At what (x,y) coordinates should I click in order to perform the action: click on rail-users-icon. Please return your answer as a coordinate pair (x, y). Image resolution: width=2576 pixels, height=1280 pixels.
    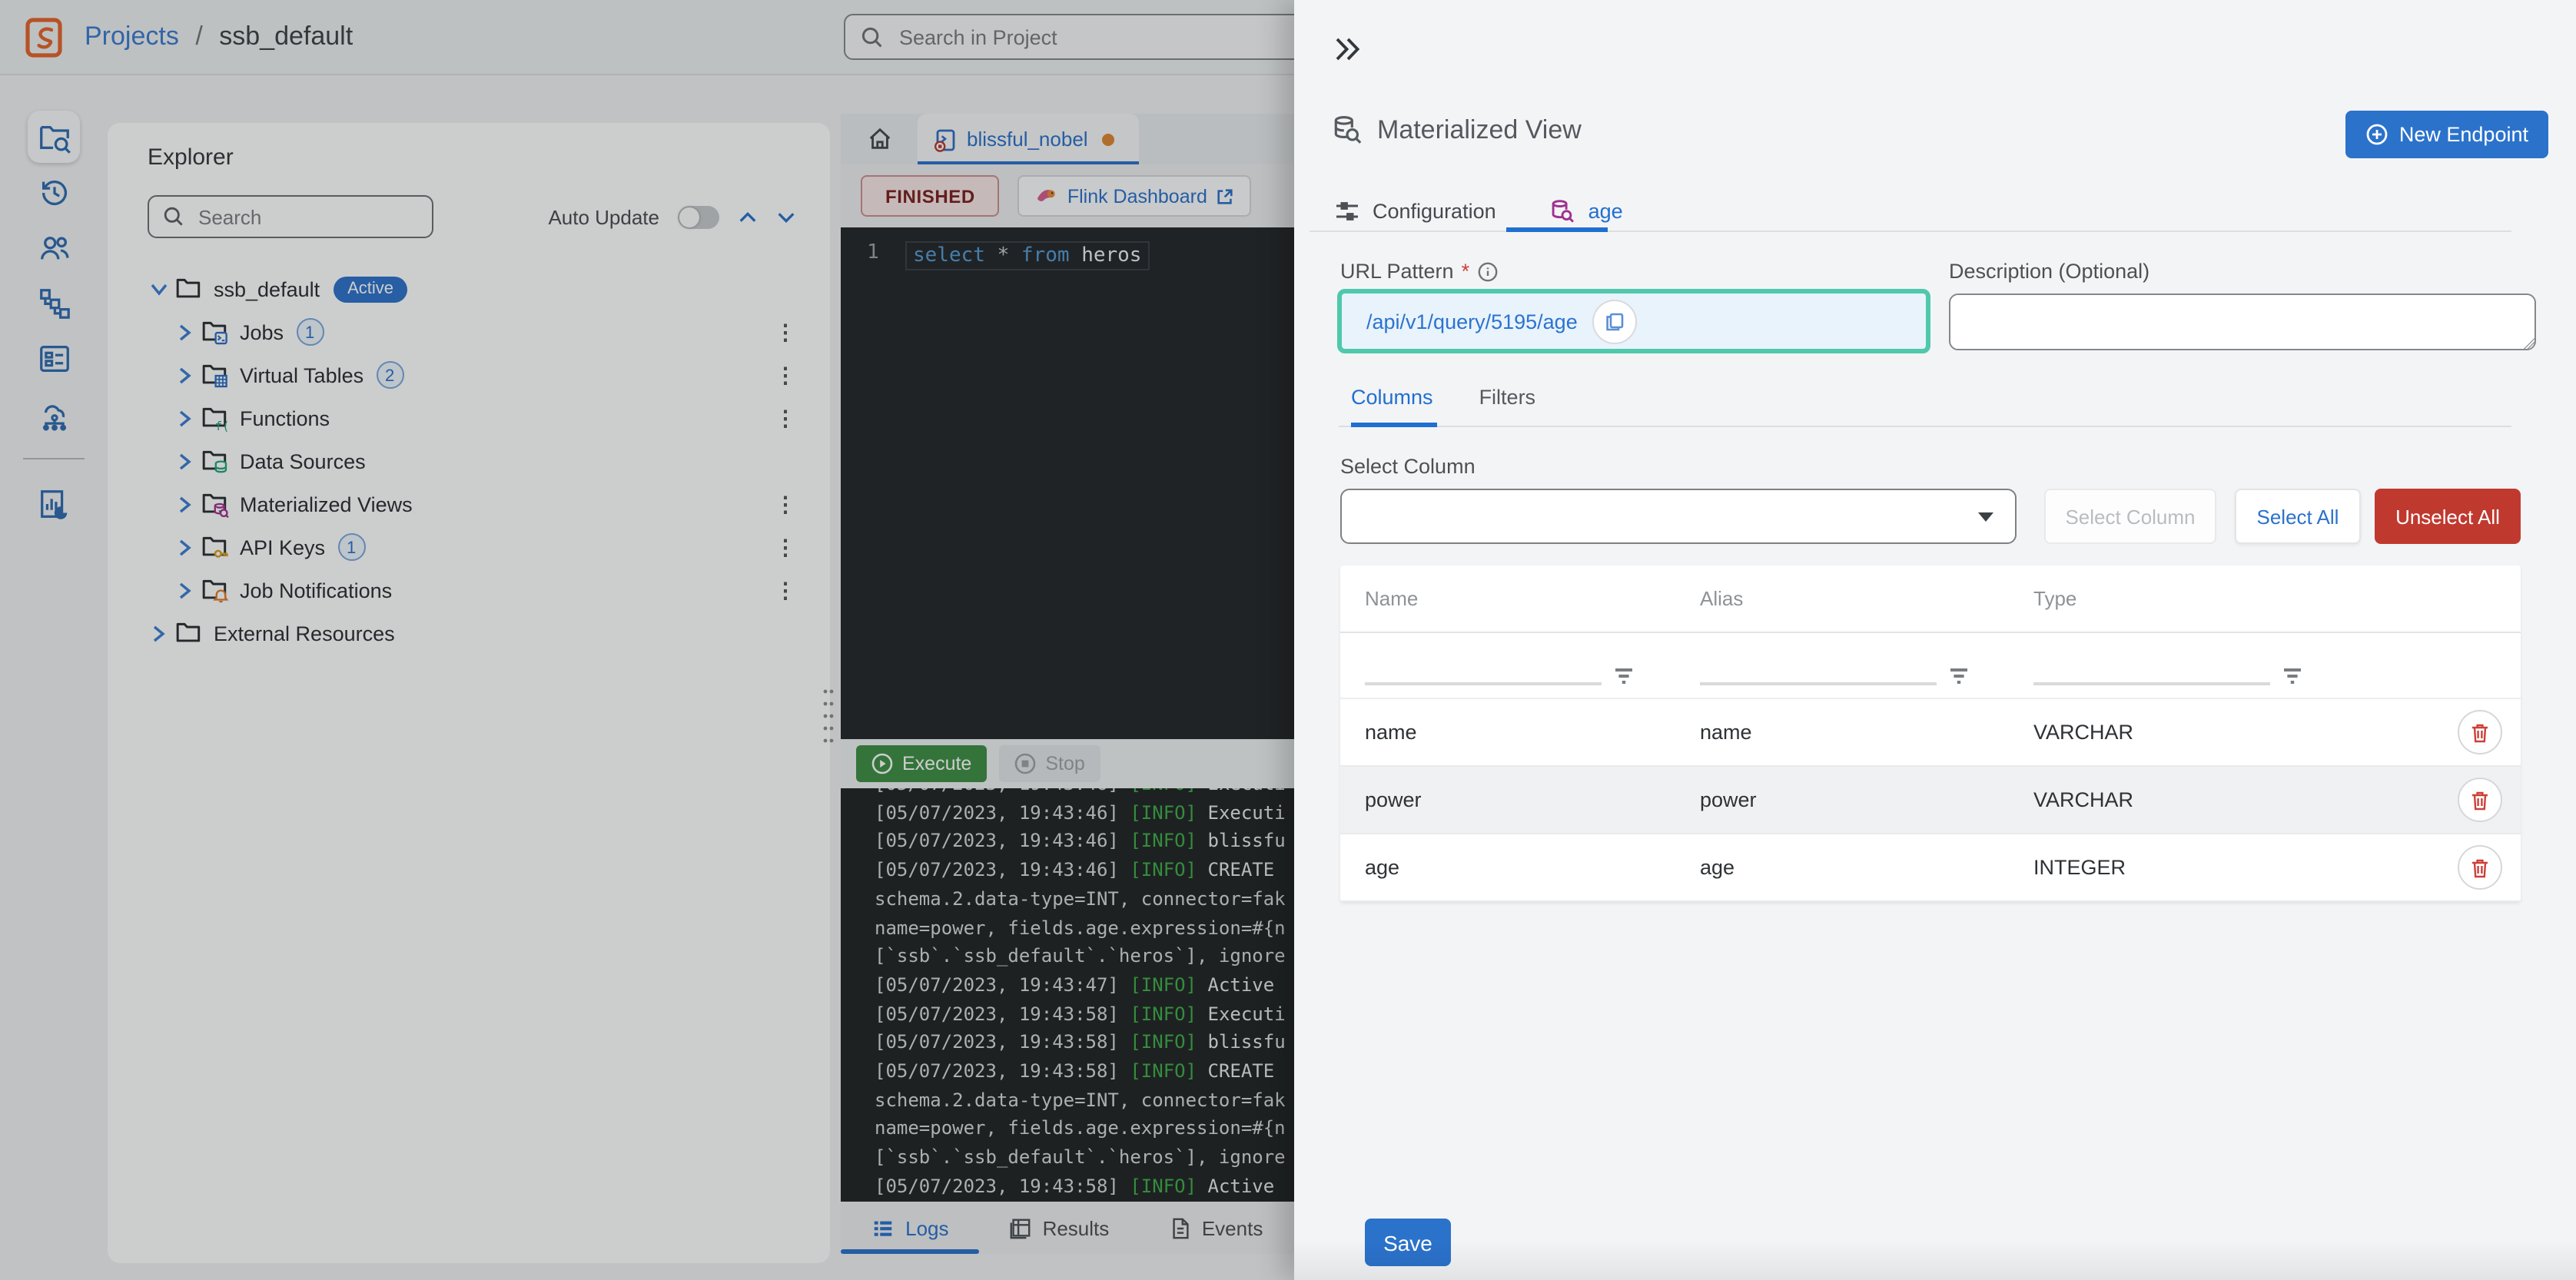
    Looking at the image, I should click on (54, 247).